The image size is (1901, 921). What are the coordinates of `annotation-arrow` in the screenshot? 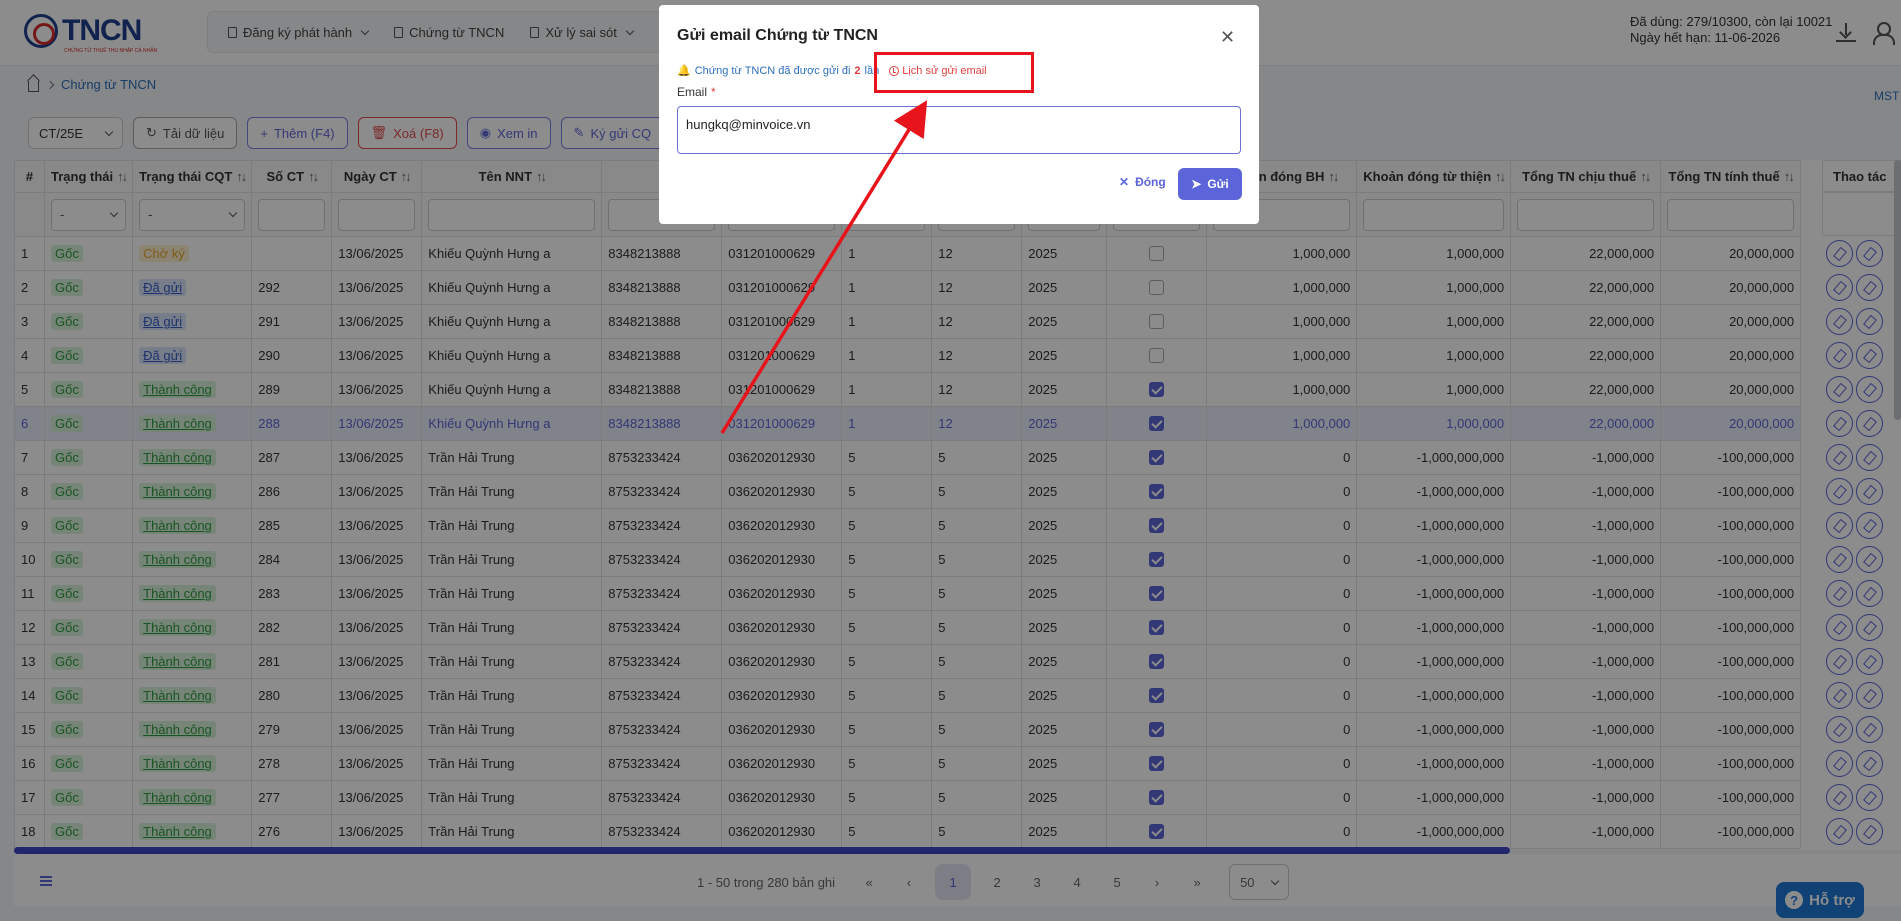 It's located at (824, 267).